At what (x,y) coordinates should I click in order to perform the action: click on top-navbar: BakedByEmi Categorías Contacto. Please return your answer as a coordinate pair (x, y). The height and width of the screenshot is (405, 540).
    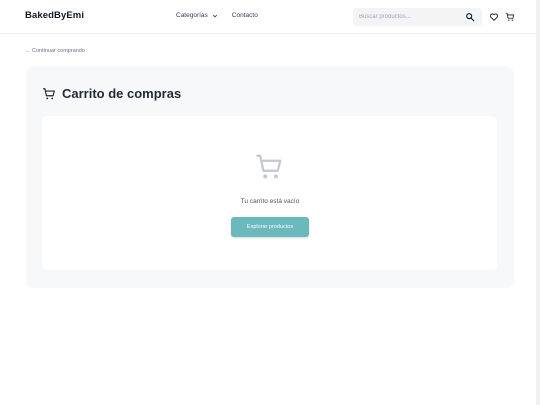
    Looking at the image, I should click on (270, 17).